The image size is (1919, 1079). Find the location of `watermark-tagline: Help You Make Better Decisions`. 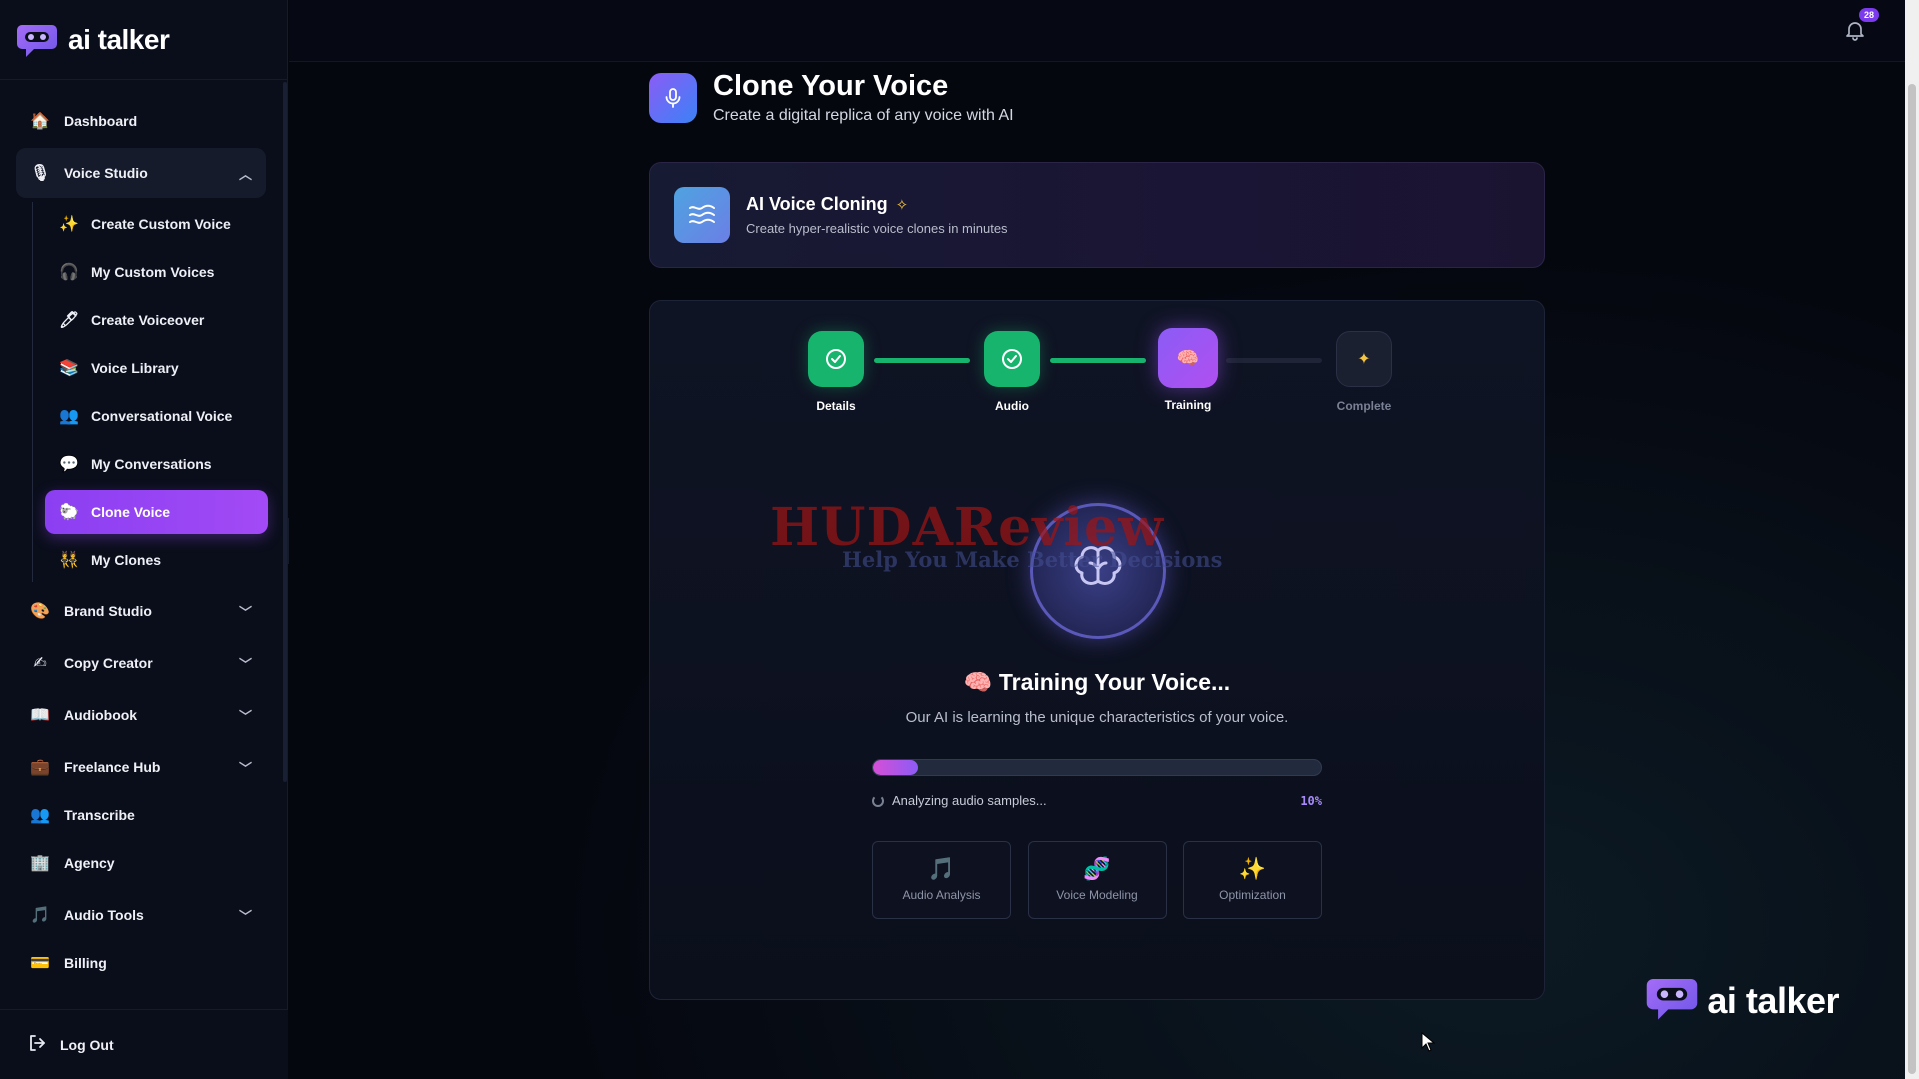

watermark-tagline: Help You Make Better Decisions is located at coordinates (1032, 559).